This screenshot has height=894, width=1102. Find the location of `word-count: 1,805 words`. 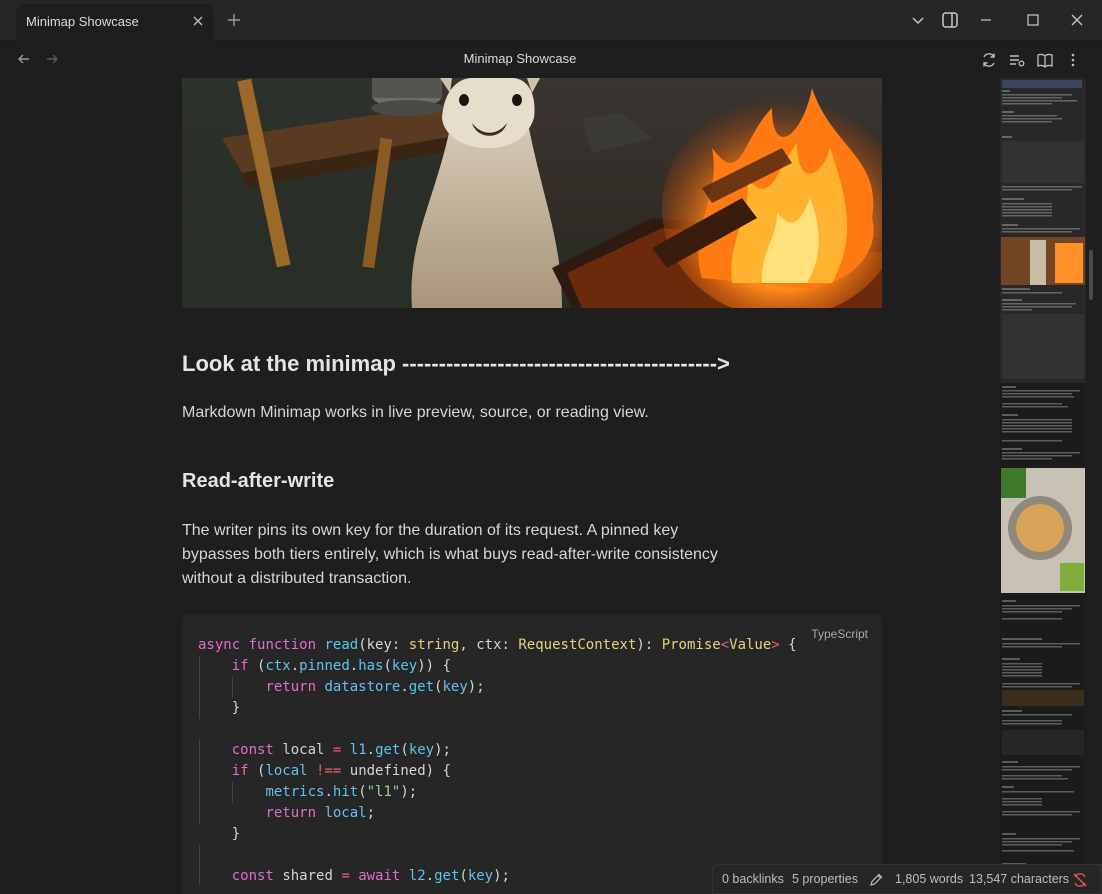

word-count: 1,805 words is located at coordinates (929, 879).